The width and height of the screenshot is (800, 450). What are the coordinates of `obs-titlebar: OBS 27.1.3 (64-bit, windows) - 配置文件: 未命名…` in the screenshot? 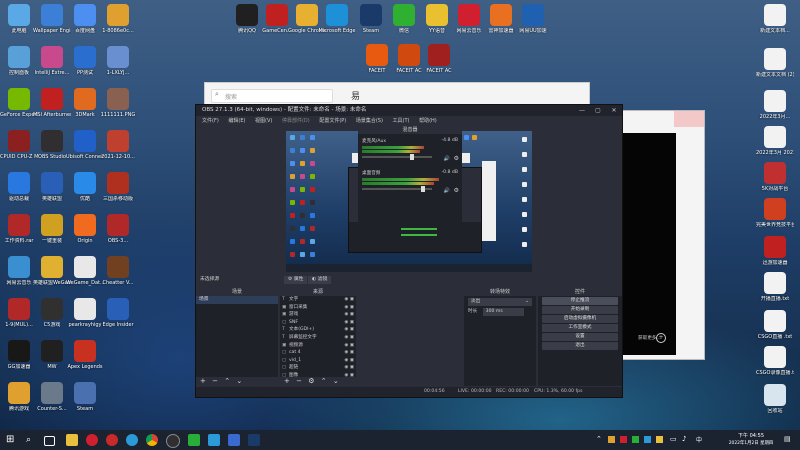 It's located at (409, 110).